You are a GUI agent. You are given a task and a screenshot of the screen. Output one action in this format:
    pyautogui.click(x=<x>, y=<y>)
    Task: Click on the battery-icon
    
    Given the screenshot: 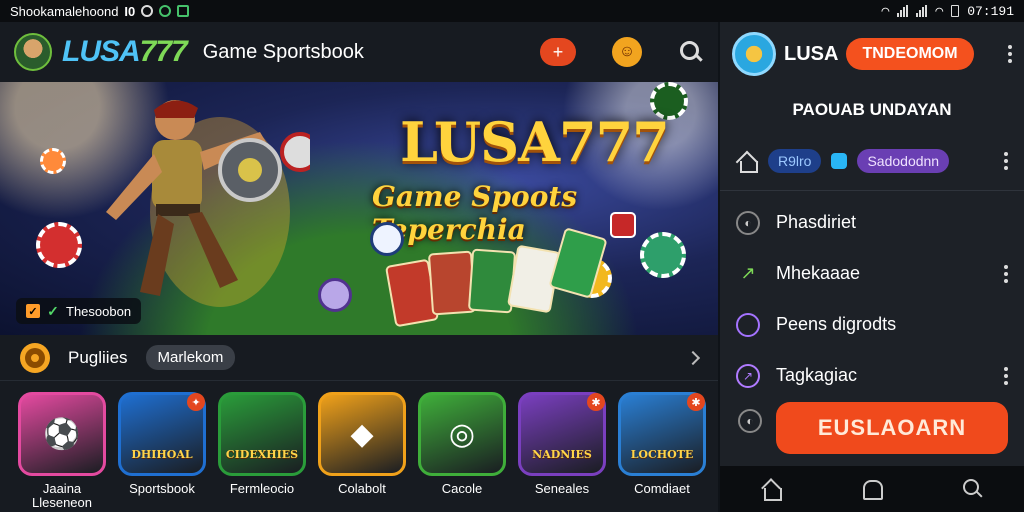 What is the action you would take?
    pyautogui.click(x=955, y=11)
    